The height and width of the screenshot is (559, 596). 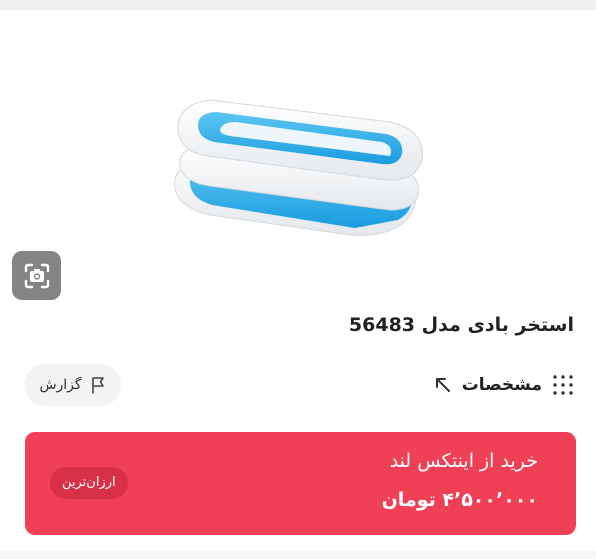 I want to click on seller-name: خرید از اینتکس لند, so click(x=463, y=461).